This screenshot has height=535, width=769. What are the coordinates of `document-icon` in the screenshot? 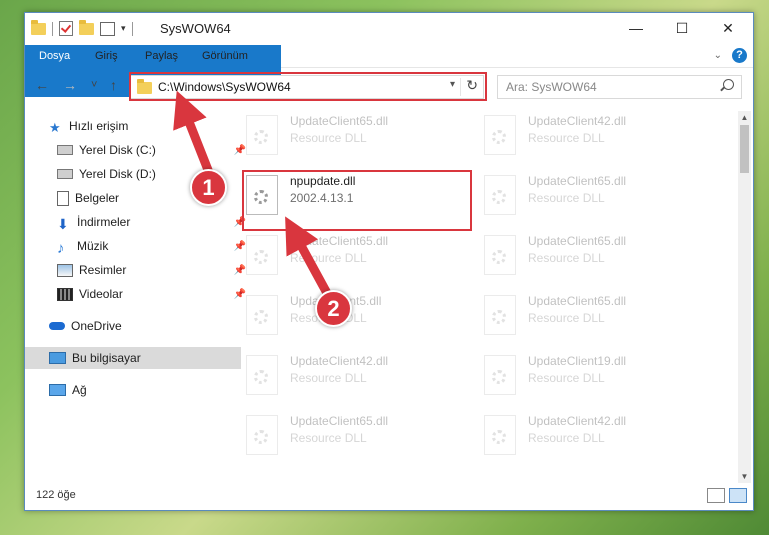 It's located at (63, 198).